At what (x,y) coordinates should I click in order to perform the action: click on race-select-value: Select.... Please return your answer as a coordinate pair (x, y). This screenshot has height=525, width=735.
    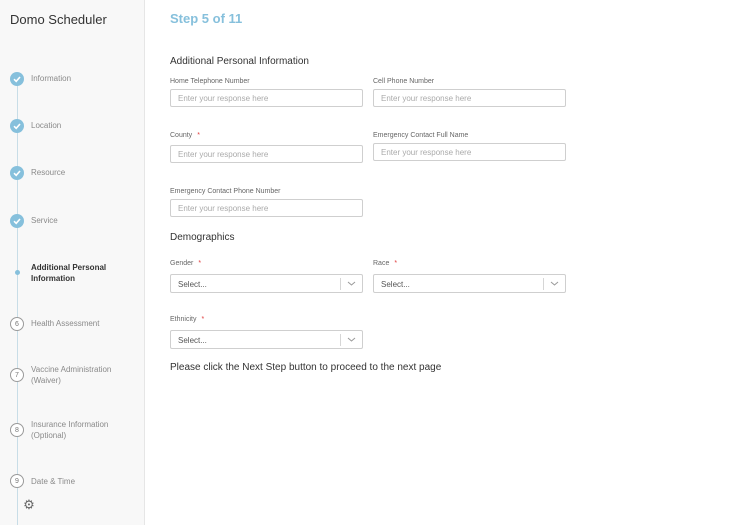
    Looking at the image, I should click on (395, 284).